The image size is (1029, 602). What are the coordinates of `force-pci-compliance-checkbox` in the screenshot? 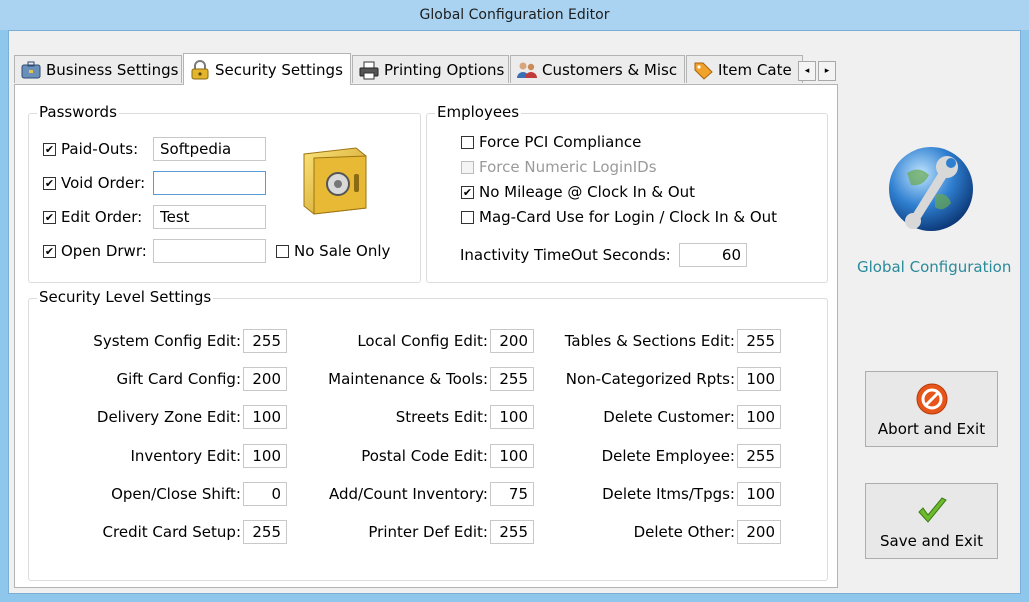 It's located at (467, 142).